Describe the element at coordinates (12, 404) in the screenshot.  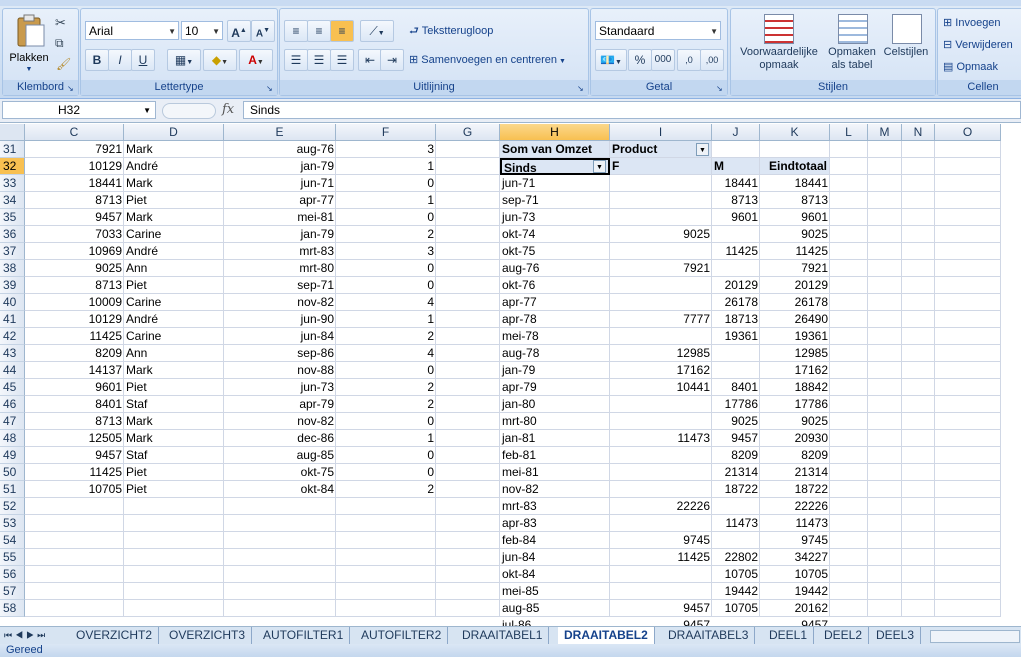
I see `row-header-46: 46` at that location.